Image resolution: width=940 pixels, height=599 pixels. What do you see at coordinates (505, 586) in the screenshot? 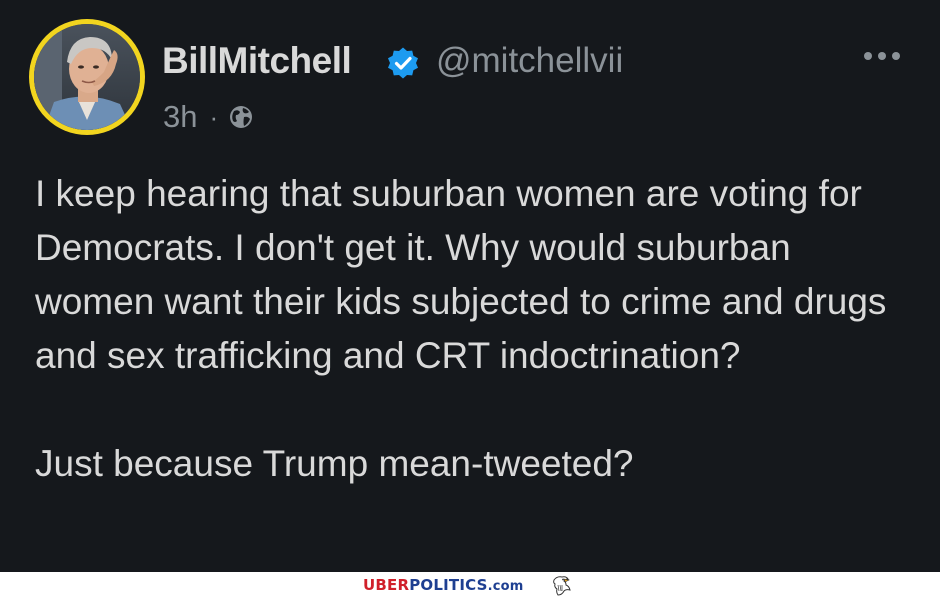
I see `brand-part-com: .com` at bounding box center [505, 586].